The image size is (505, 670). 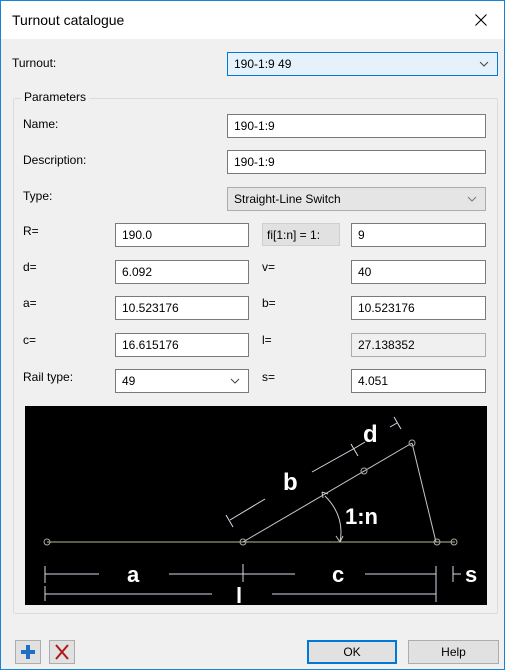 What do you see at coordinates (30, 340) in the screenshot?
I see `c-label: c=` at bounding box center [30, 340].